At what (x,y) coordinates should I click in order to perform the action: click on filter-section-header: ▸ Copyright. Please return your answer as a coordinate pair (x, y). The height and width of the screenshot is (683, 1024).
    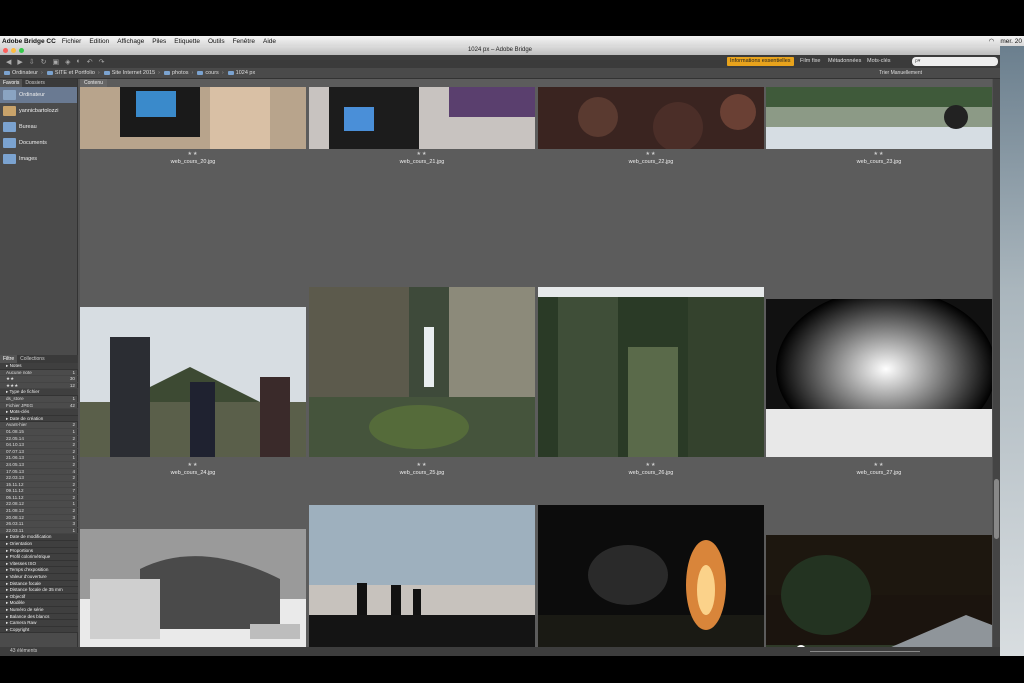
    Looking at the image, I should click on (39, 630).